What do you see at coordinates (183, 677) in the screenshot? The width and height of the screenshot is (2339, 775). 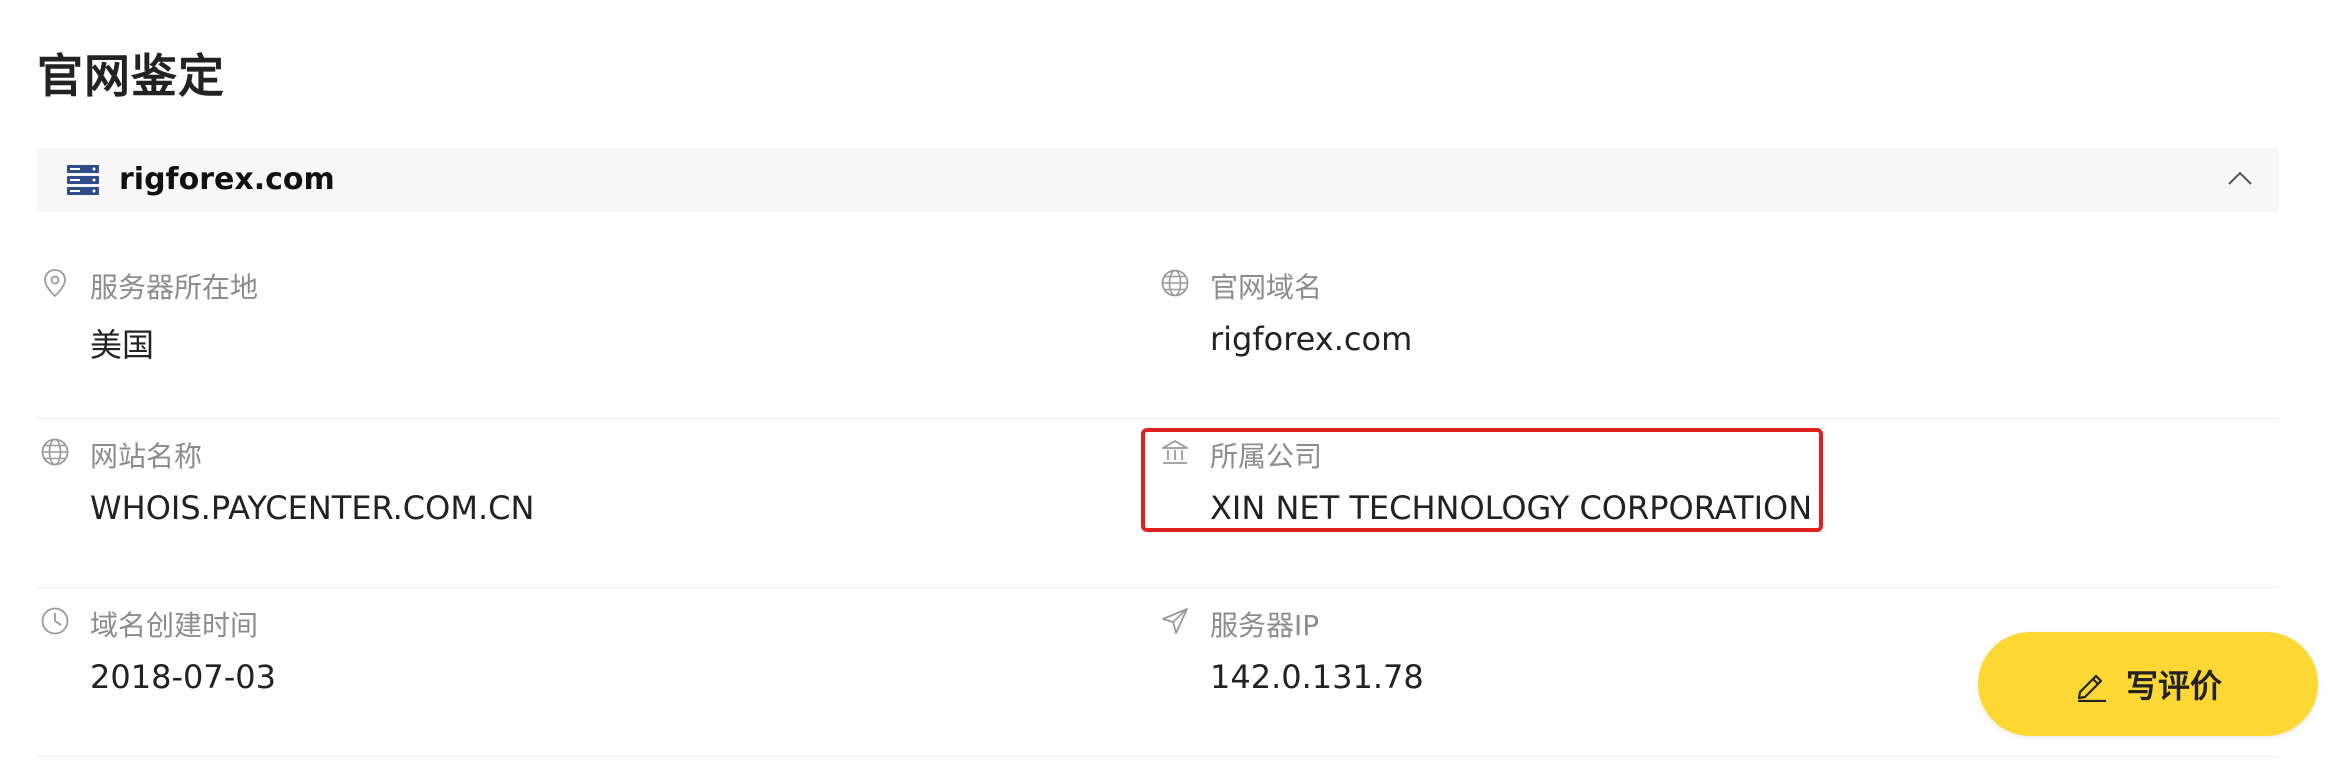 I see `domain-created-value: 2018-07-03` at bounding box center [183, 677].